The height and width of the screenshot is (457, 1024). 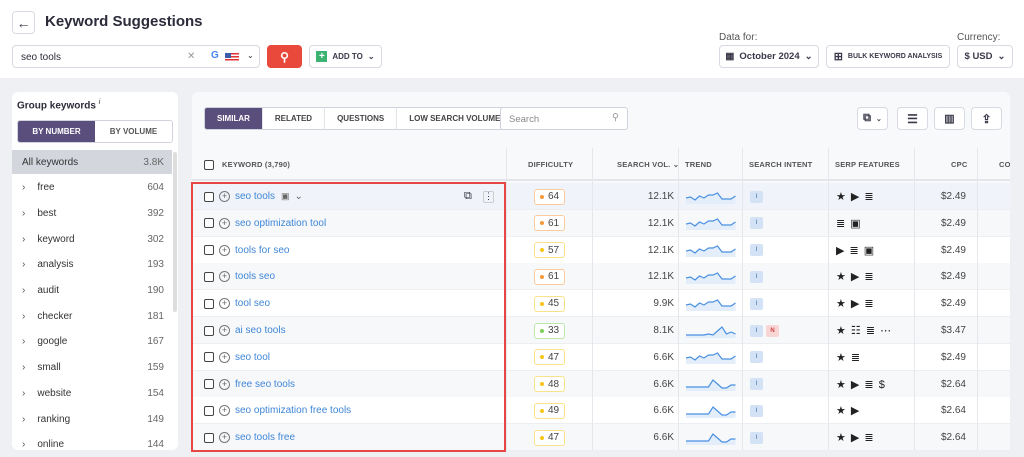 What do you see at coordinates (54, 393) in the screenshot?
I see `sidebar-item-label: website` at bounding box center [54, 393].